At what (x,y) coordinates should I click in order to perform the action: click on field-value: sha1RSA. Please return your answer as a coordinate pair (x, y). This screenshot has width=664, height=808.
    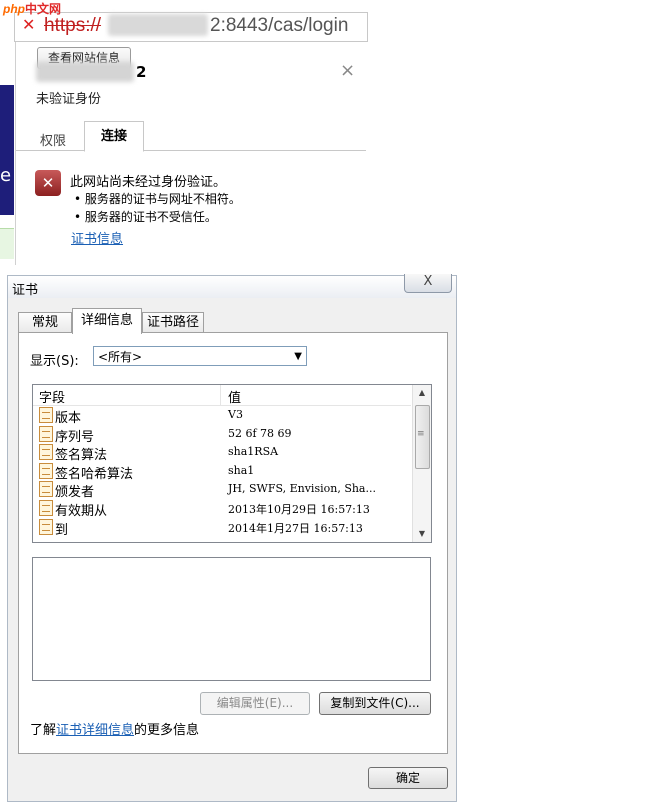
    Looking at the image, I should click on (253, 452).